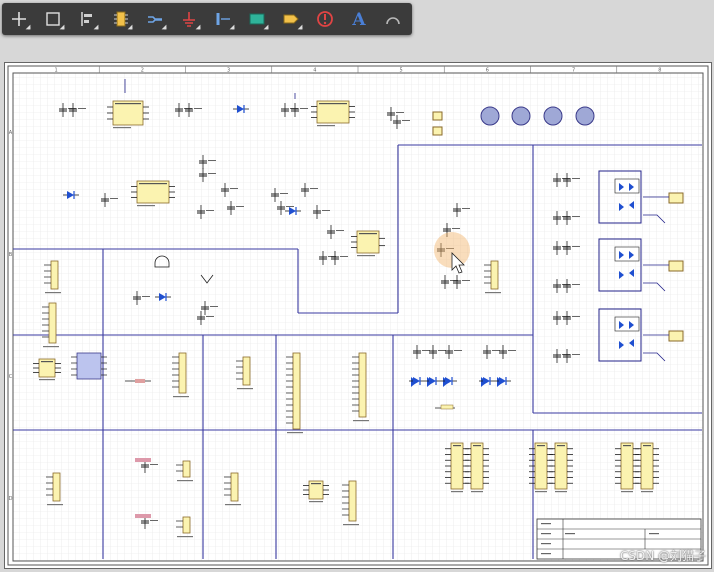 Image resolution: width=714 pixels, height=572 pixels. I want to click on ic-u1, so click(128, 114).